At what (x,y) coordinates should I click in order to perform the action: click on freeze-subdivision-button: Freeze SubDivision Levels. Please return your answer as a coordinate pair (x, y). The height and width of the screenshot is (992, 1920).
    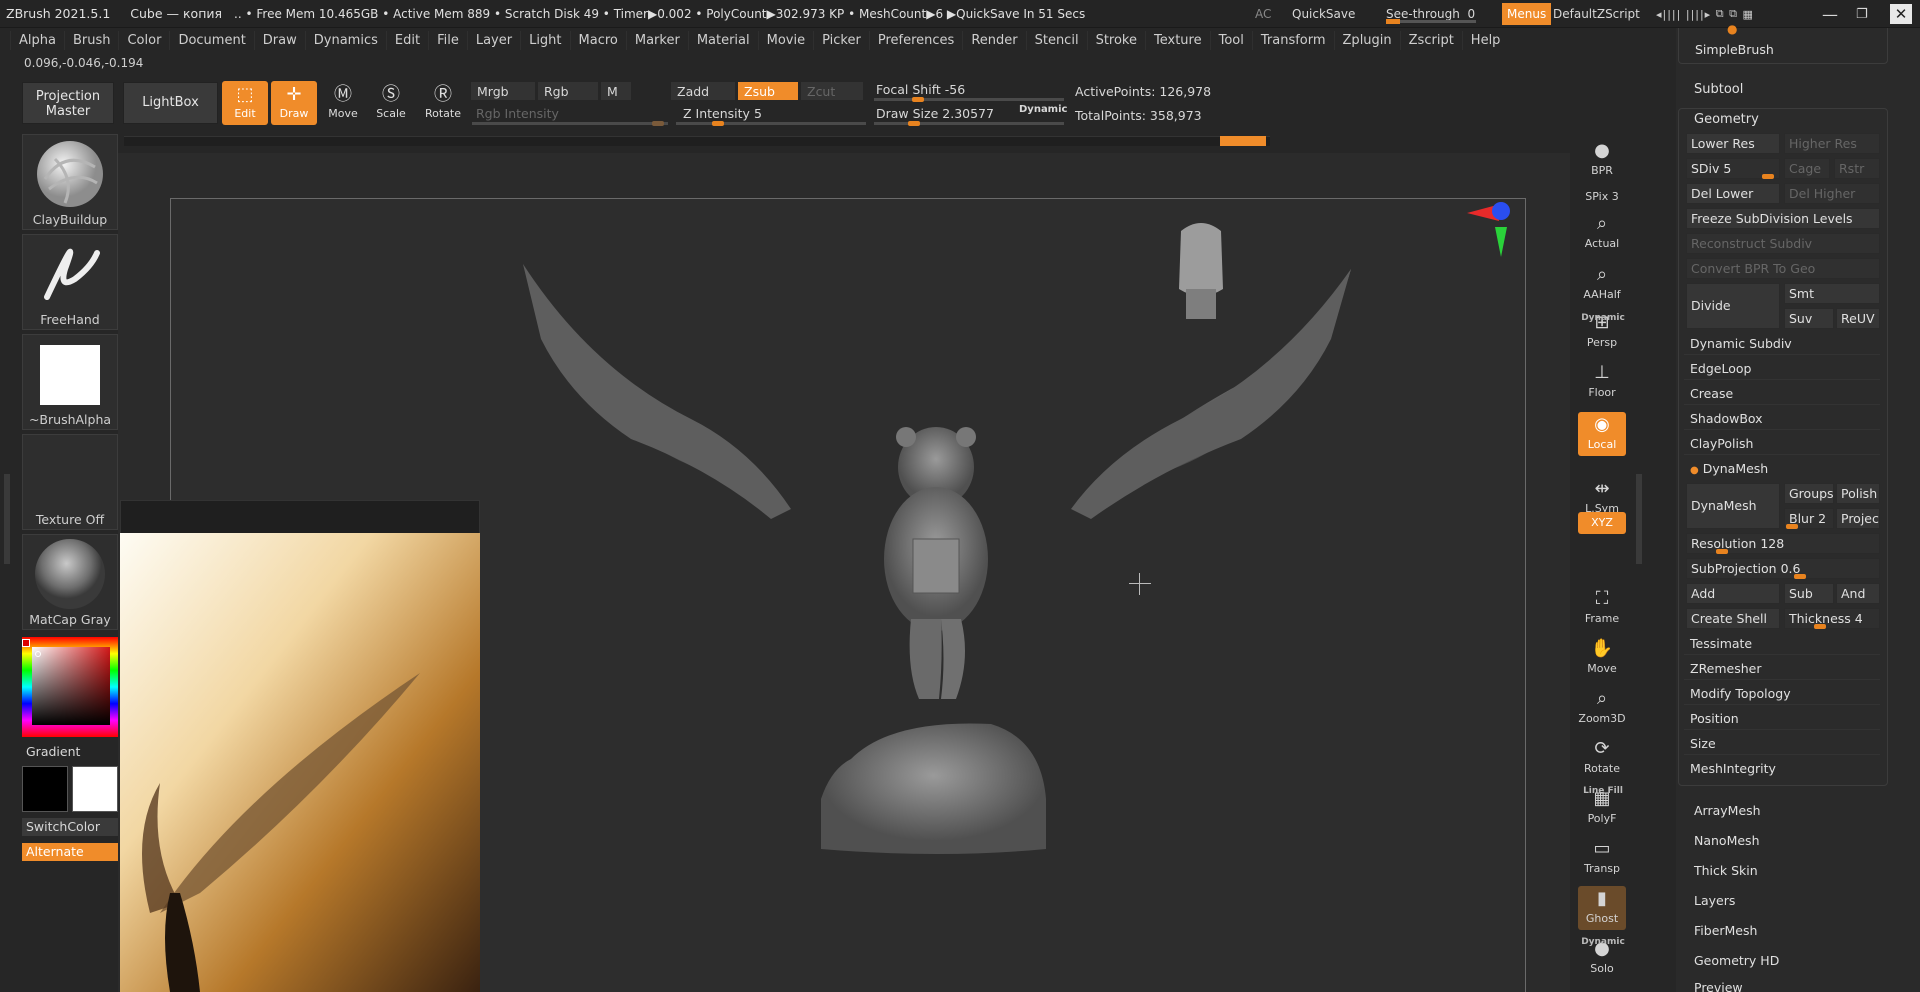
    Looking at the image, I should click on (1783, 218).